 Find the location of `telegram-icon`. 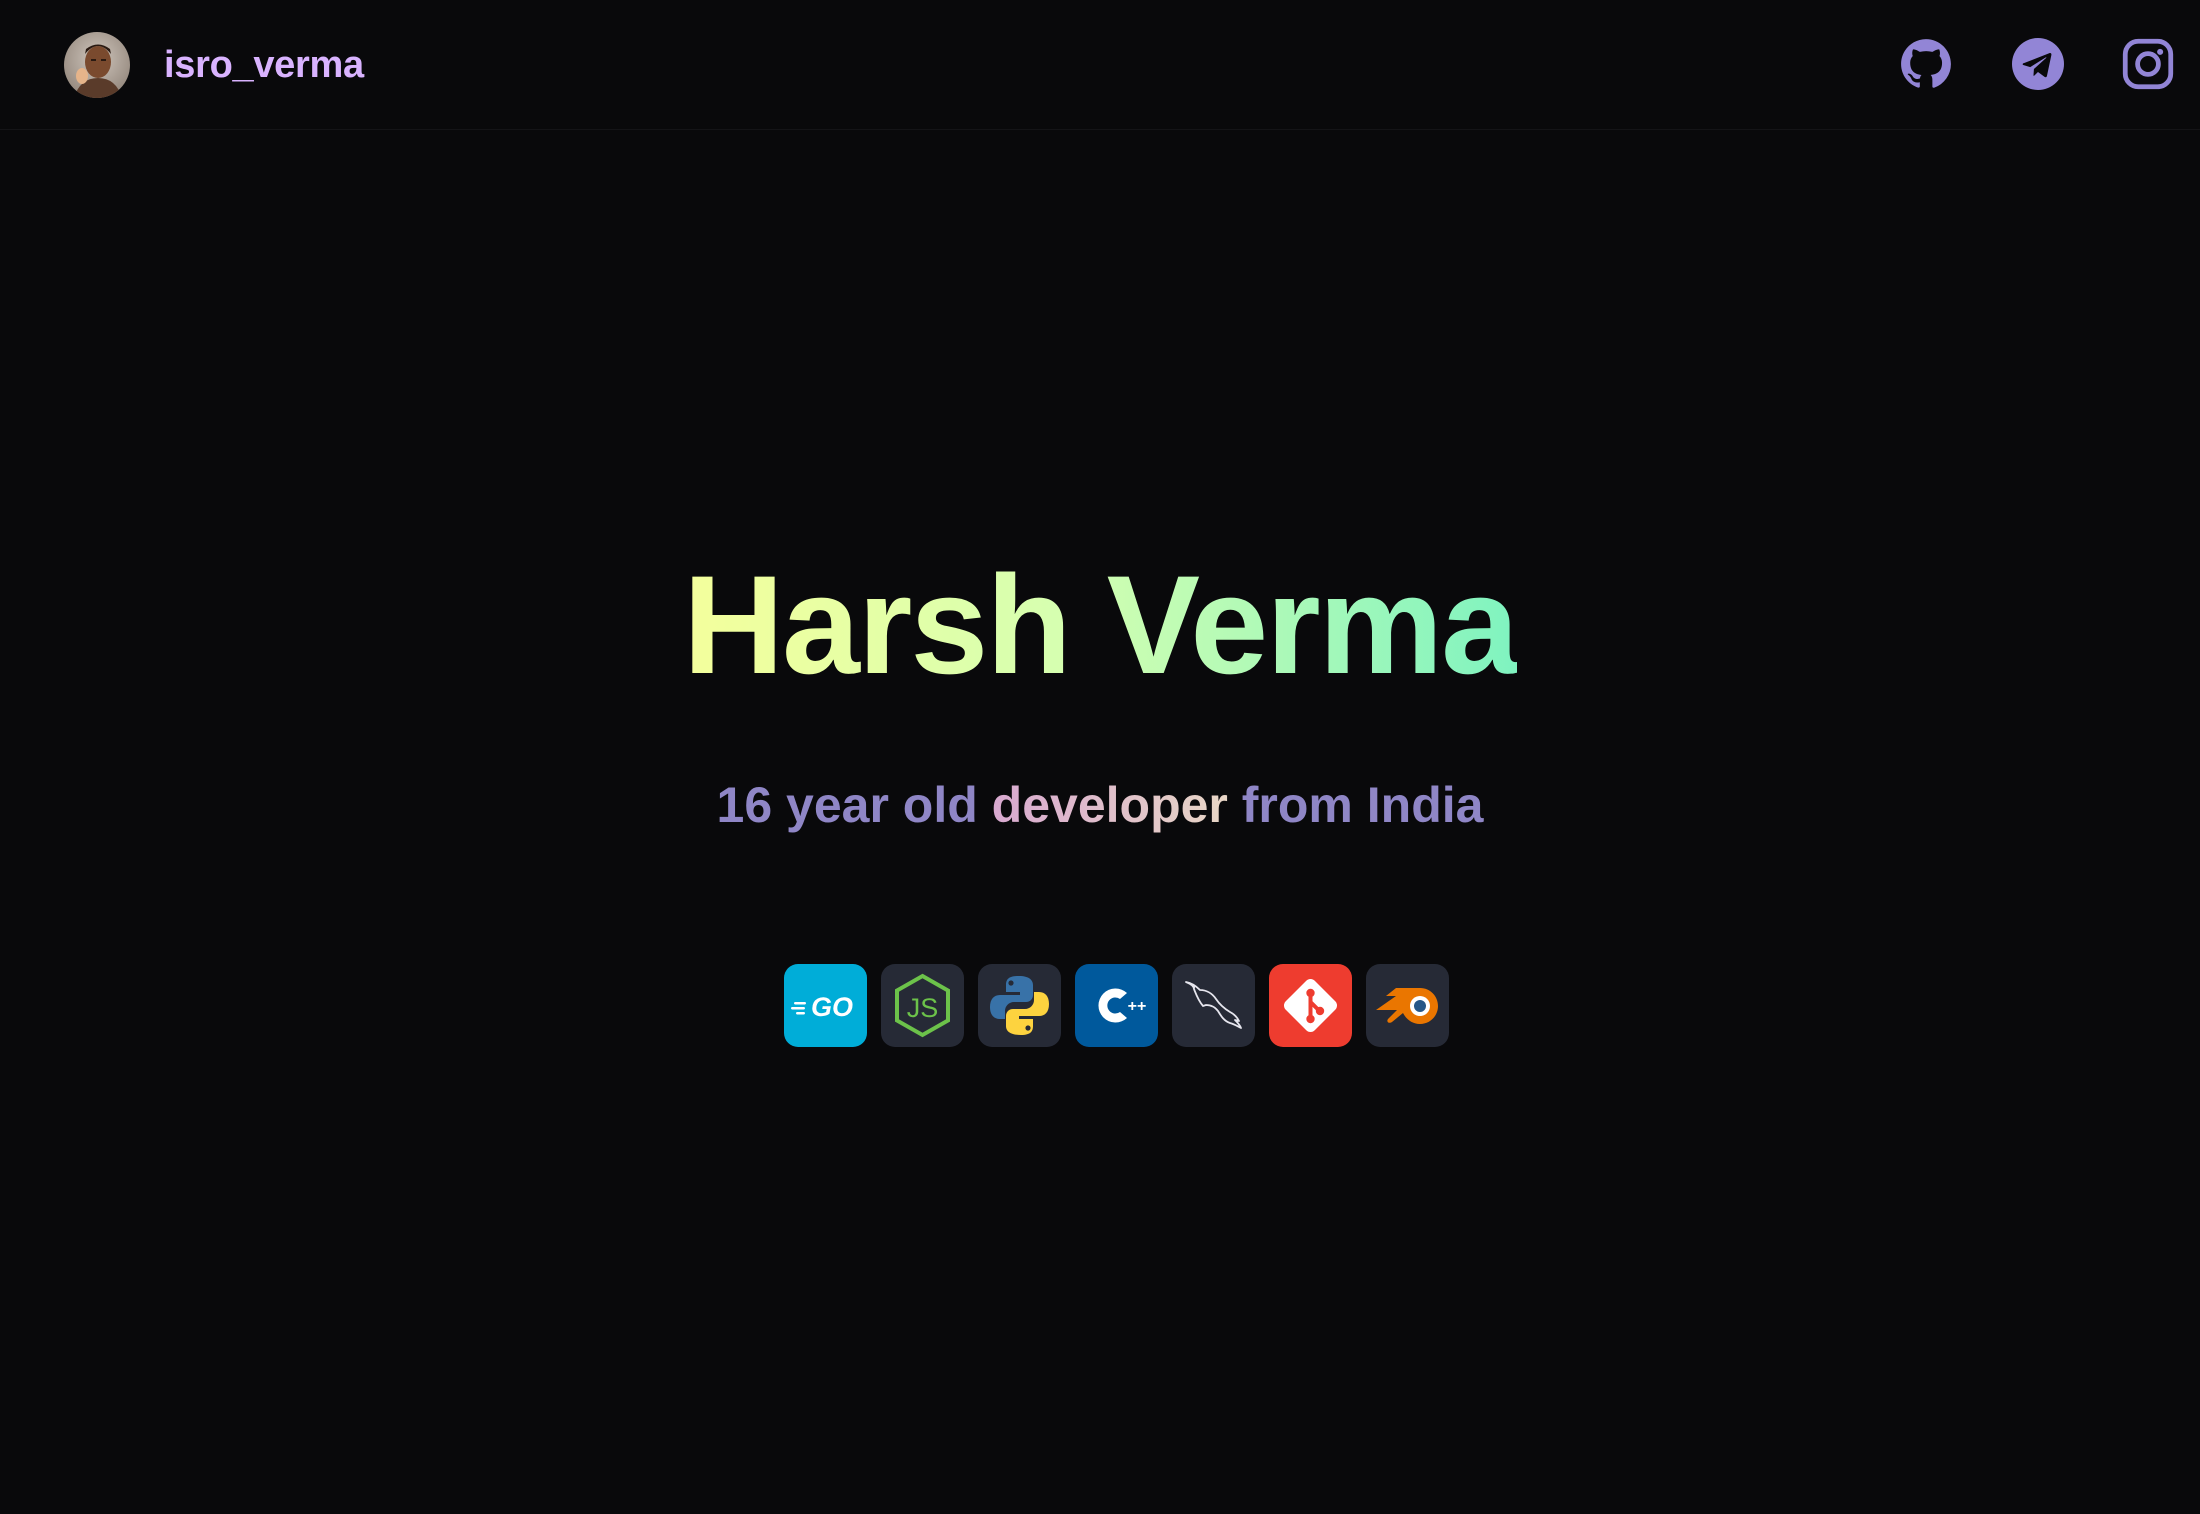

telegram-icon is located at coordinates (2038, 64).